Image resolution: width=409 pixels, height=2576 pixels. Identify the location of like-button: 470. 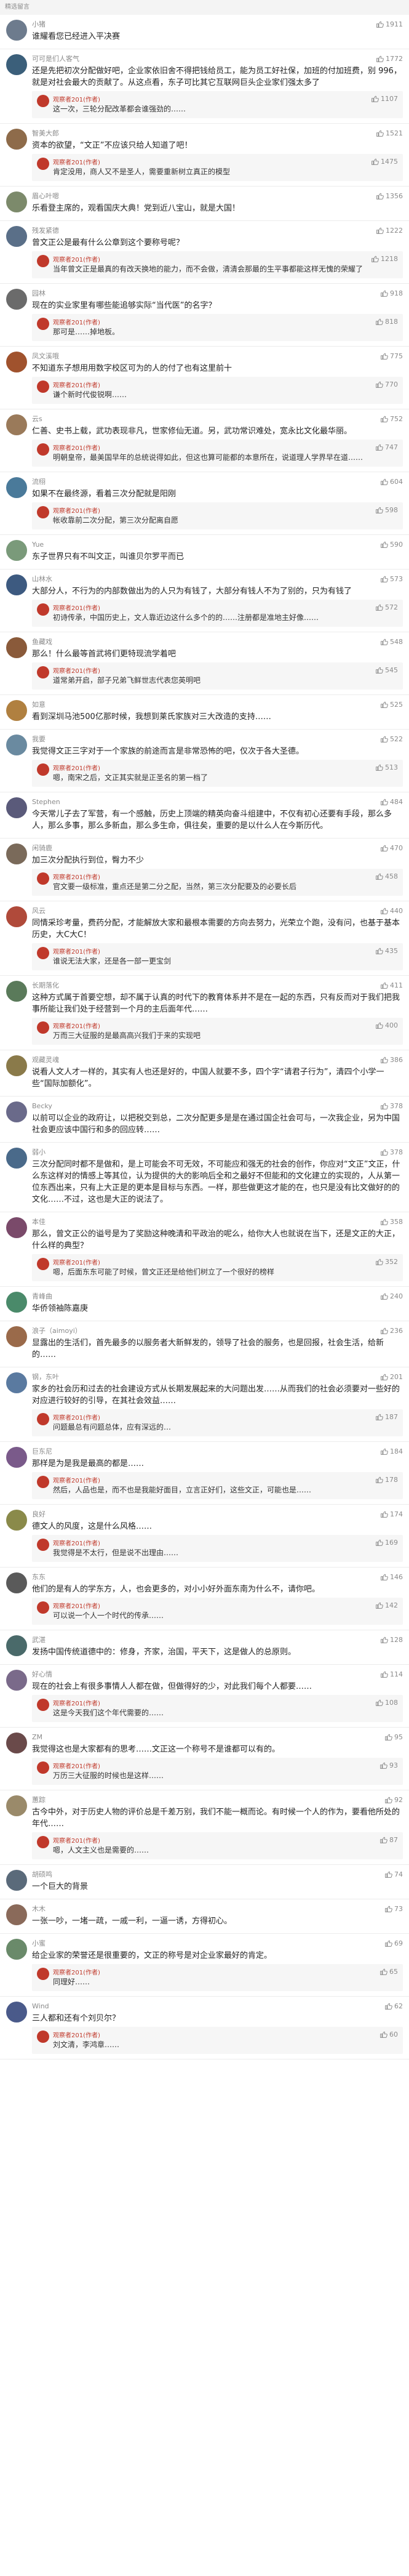
(391, 848).